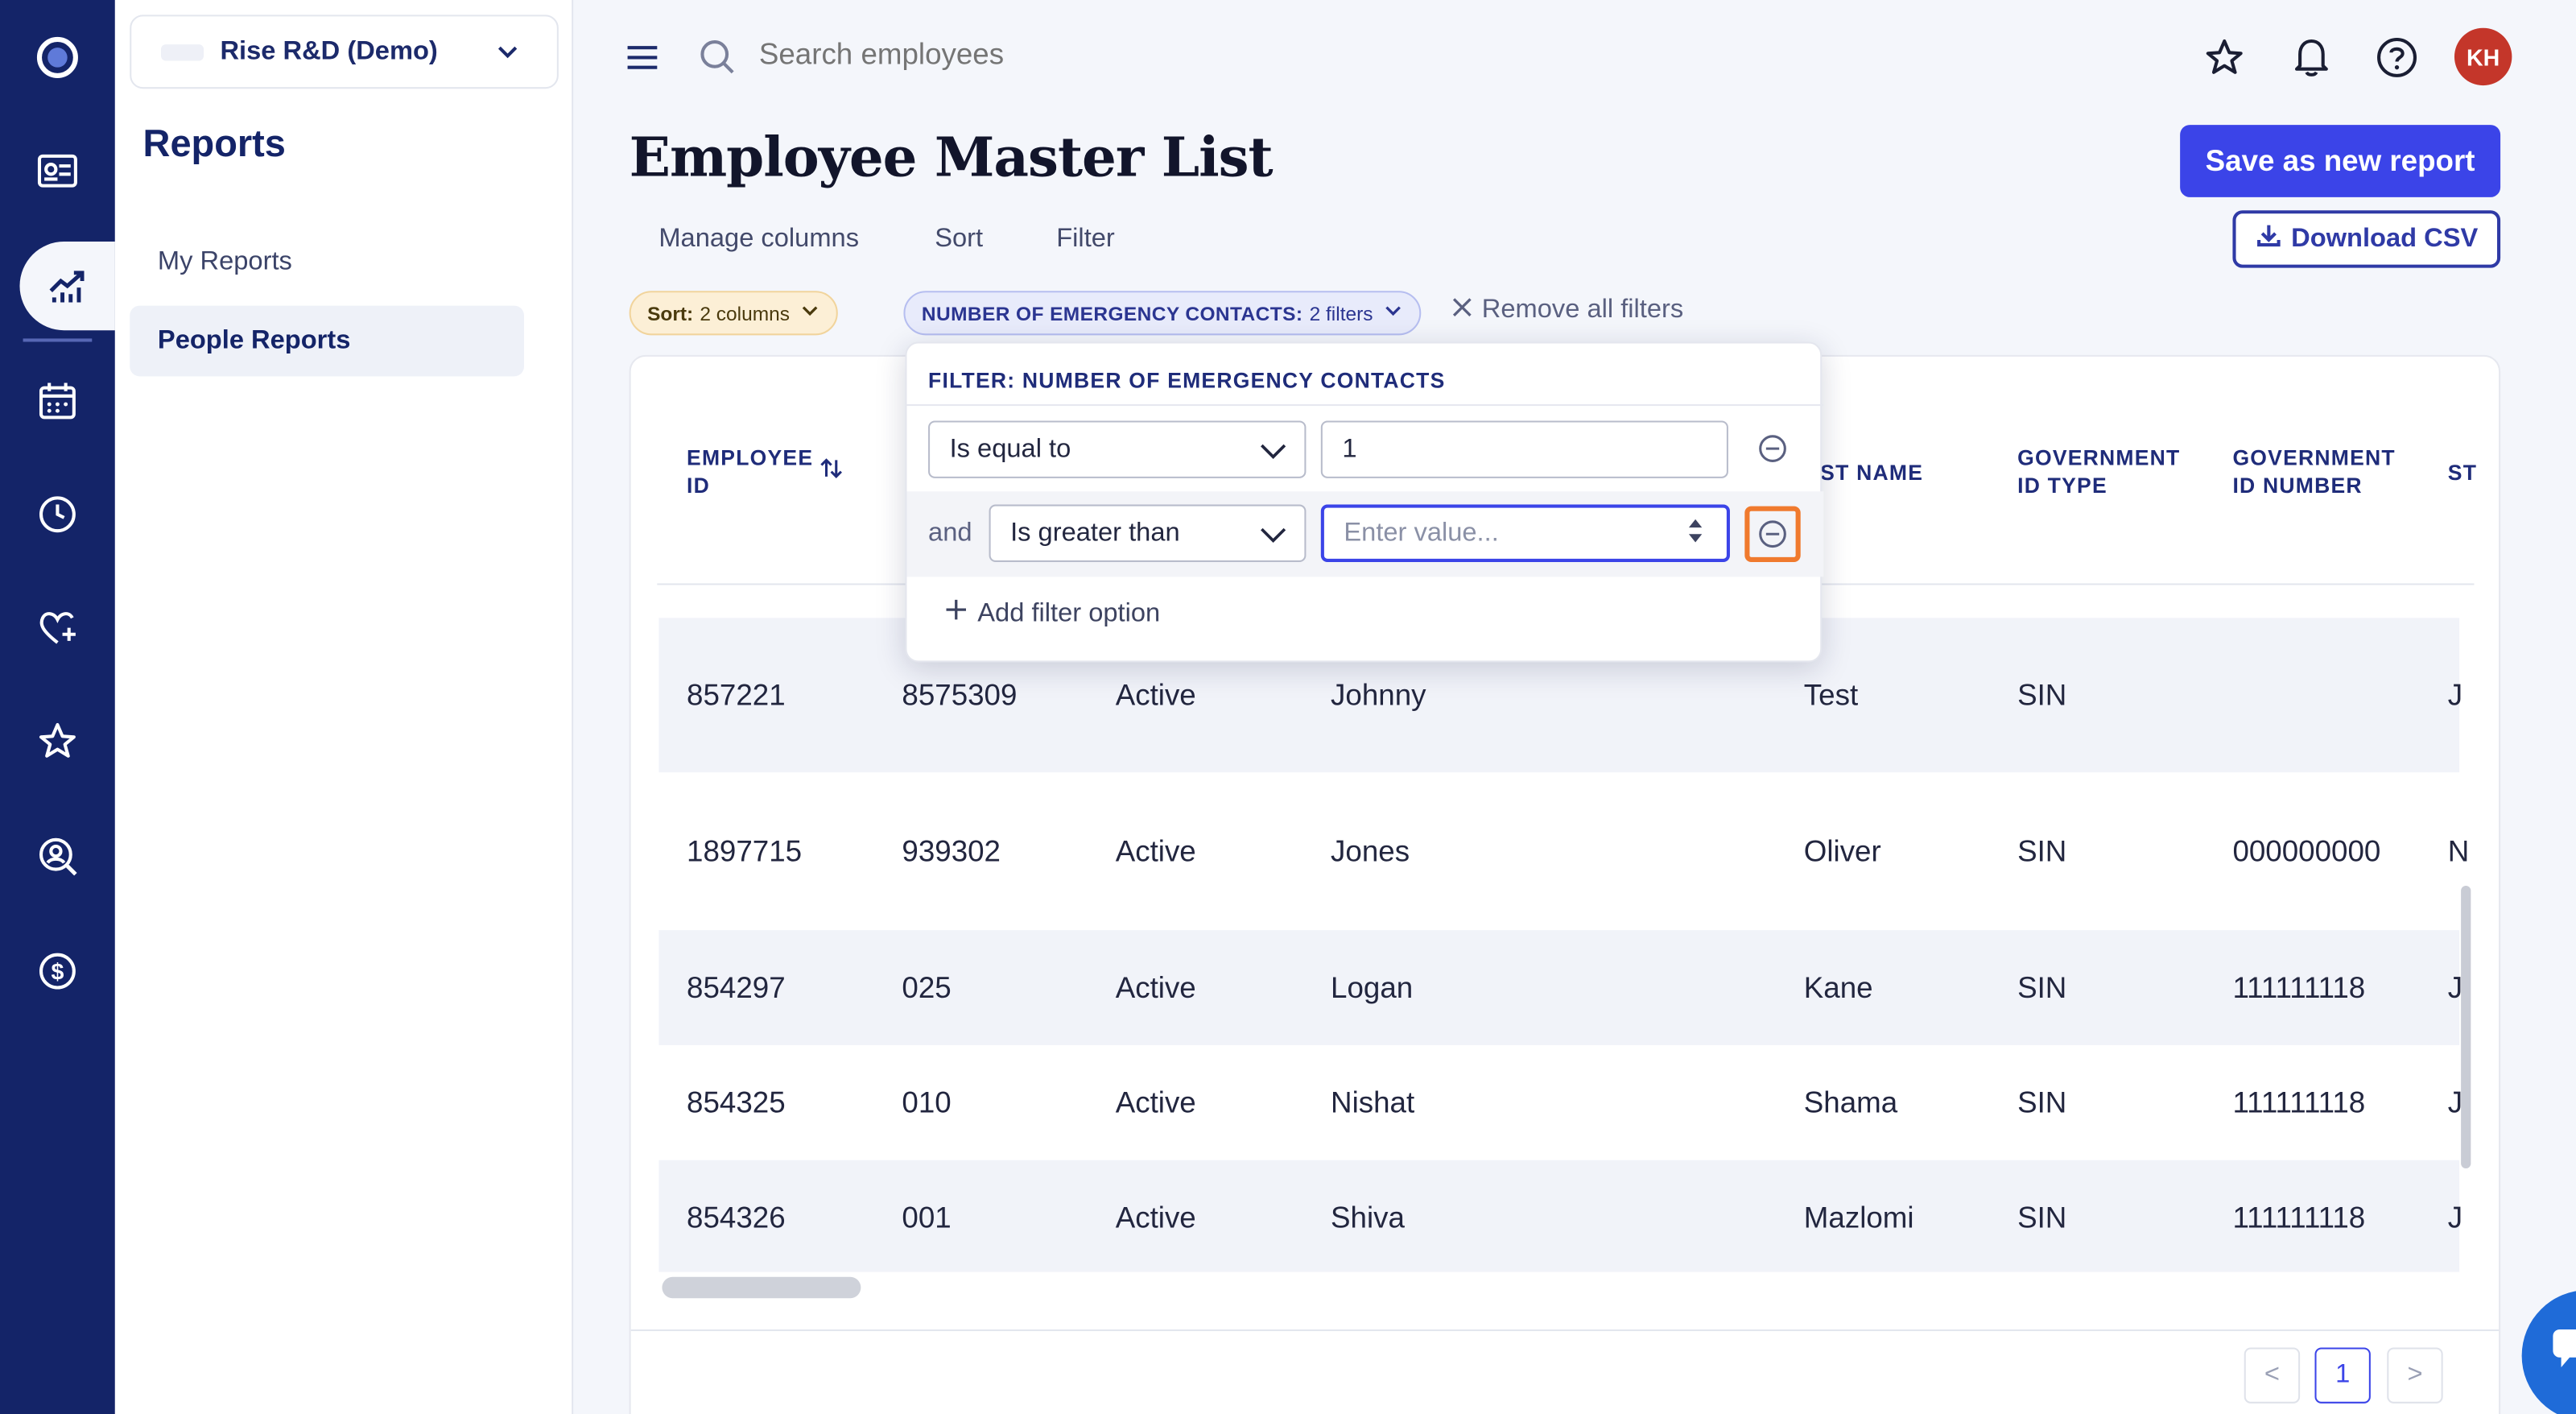 Image resolution: width=2576 pixels, height=1414 pixels. What do you see at coordinates (2311, 57) in the screenshot?
I see `bell-icon` at bounding box center [2311, 57].